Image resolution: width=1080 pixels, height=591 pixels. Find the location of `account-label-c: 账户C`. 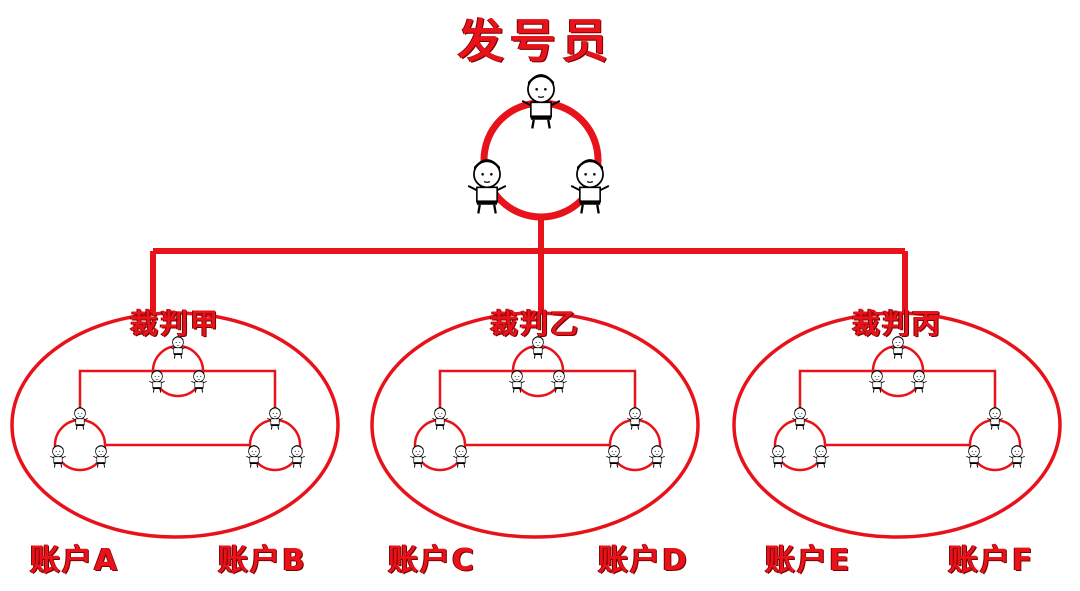

account-label-c: 账户C is located at coordinates (432, 560).